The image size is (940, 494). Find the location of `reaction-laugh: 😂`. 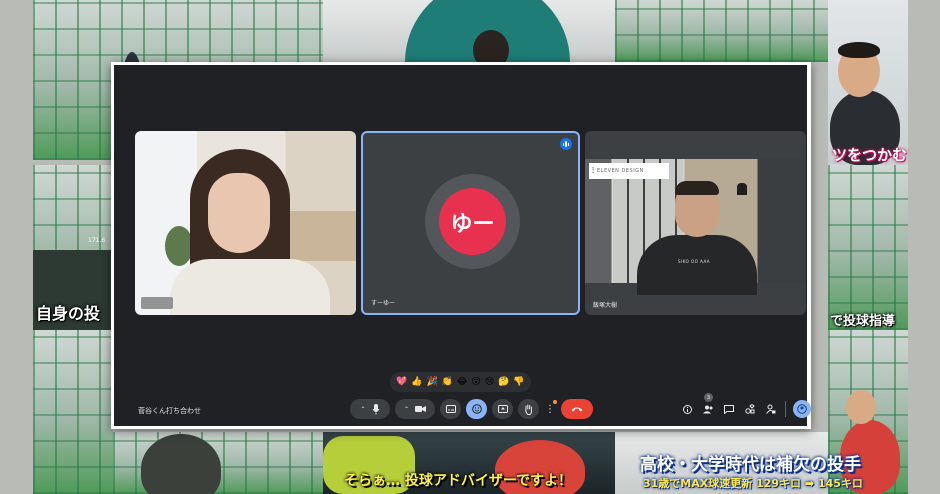

reaction-laugh: 😂 is located at coordinates (462, 382).